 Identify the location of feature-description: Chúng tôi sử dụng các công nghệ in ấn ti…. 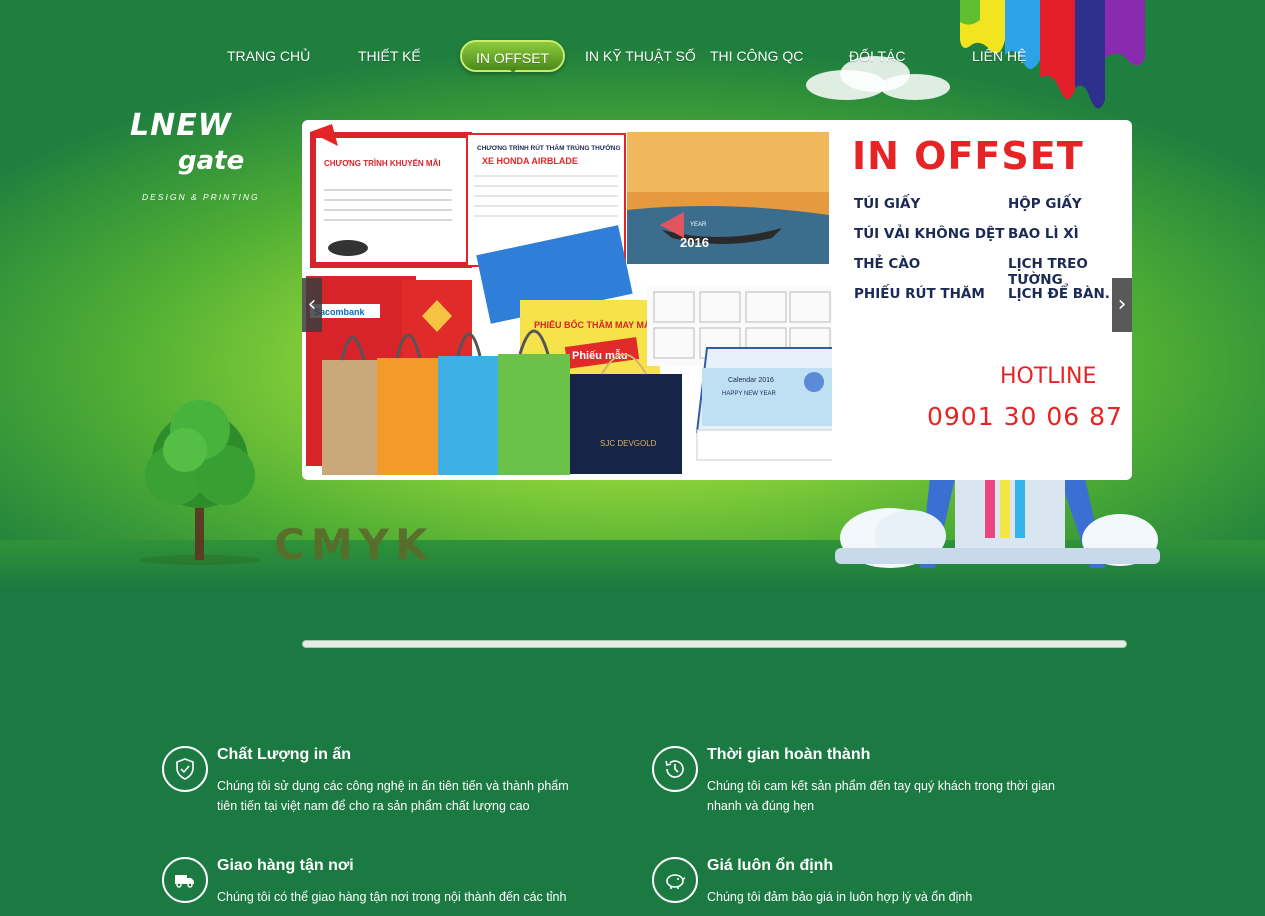
(393, 796).